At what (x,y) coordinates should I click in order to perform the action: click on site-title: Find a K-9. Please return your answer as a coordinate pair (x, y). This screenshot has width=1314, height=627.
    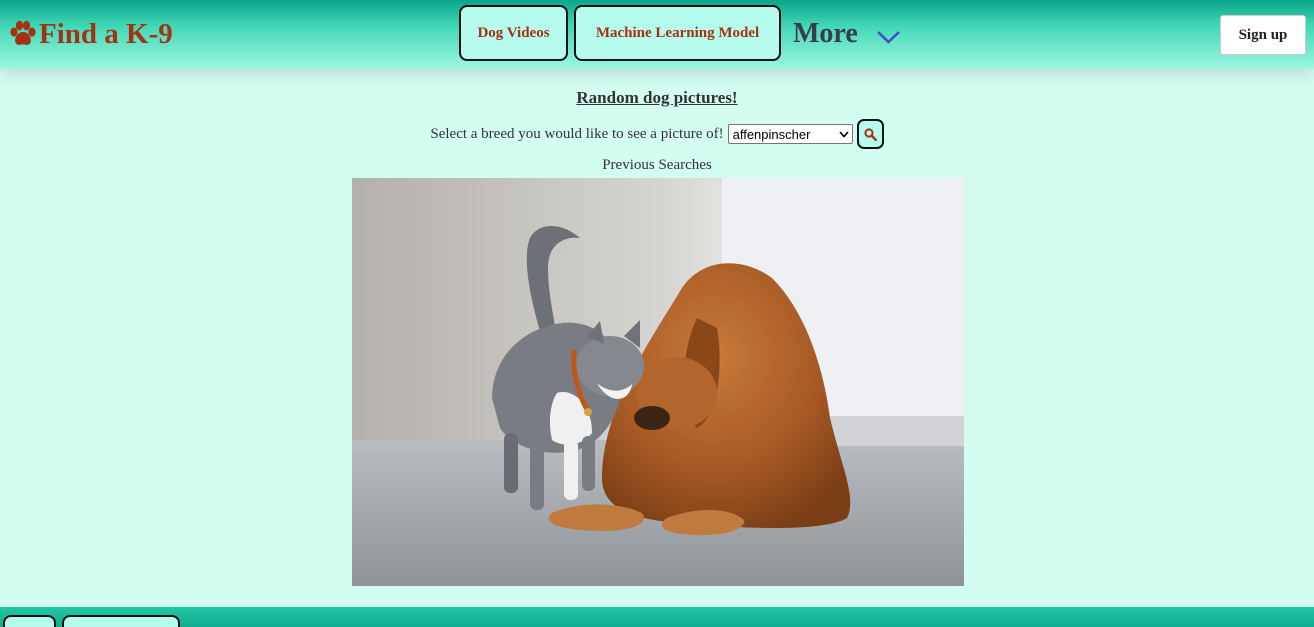
    Looking at the image, I should click on (106, 33).